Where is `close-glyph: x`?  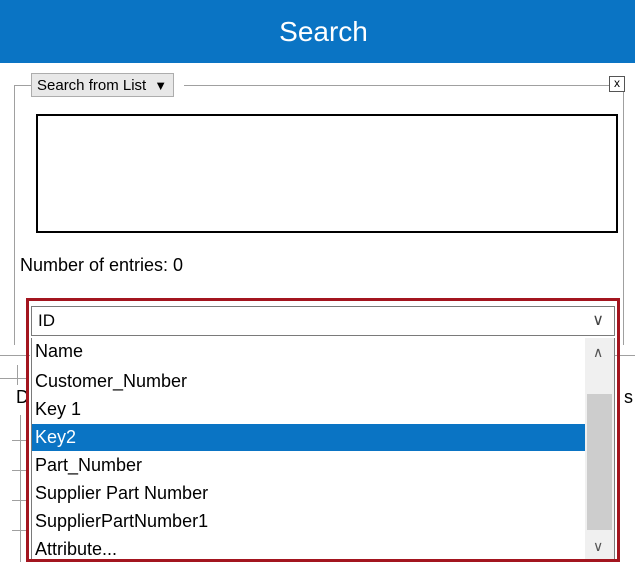
close-glyph: x is located at coordinates (617, 83).